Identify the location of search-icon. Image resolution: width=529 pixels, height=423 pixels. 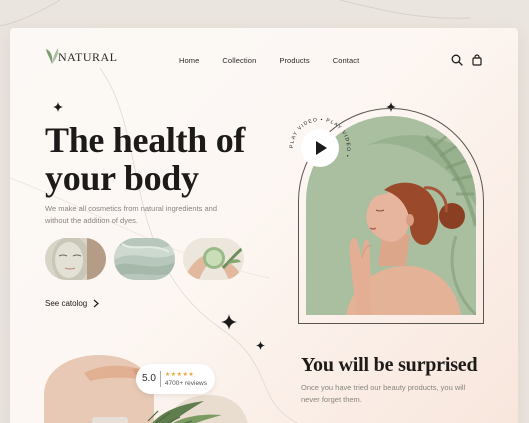
(457, 60).